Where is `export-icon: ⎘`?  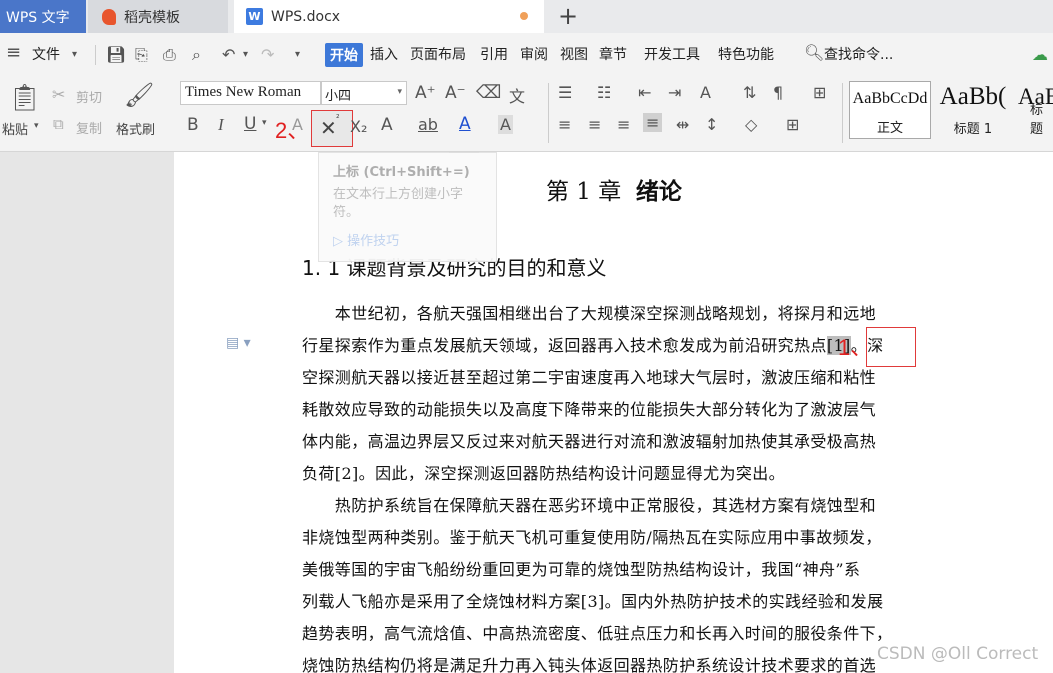
export-icon: ⎘ is located at coordinates (141, 55).